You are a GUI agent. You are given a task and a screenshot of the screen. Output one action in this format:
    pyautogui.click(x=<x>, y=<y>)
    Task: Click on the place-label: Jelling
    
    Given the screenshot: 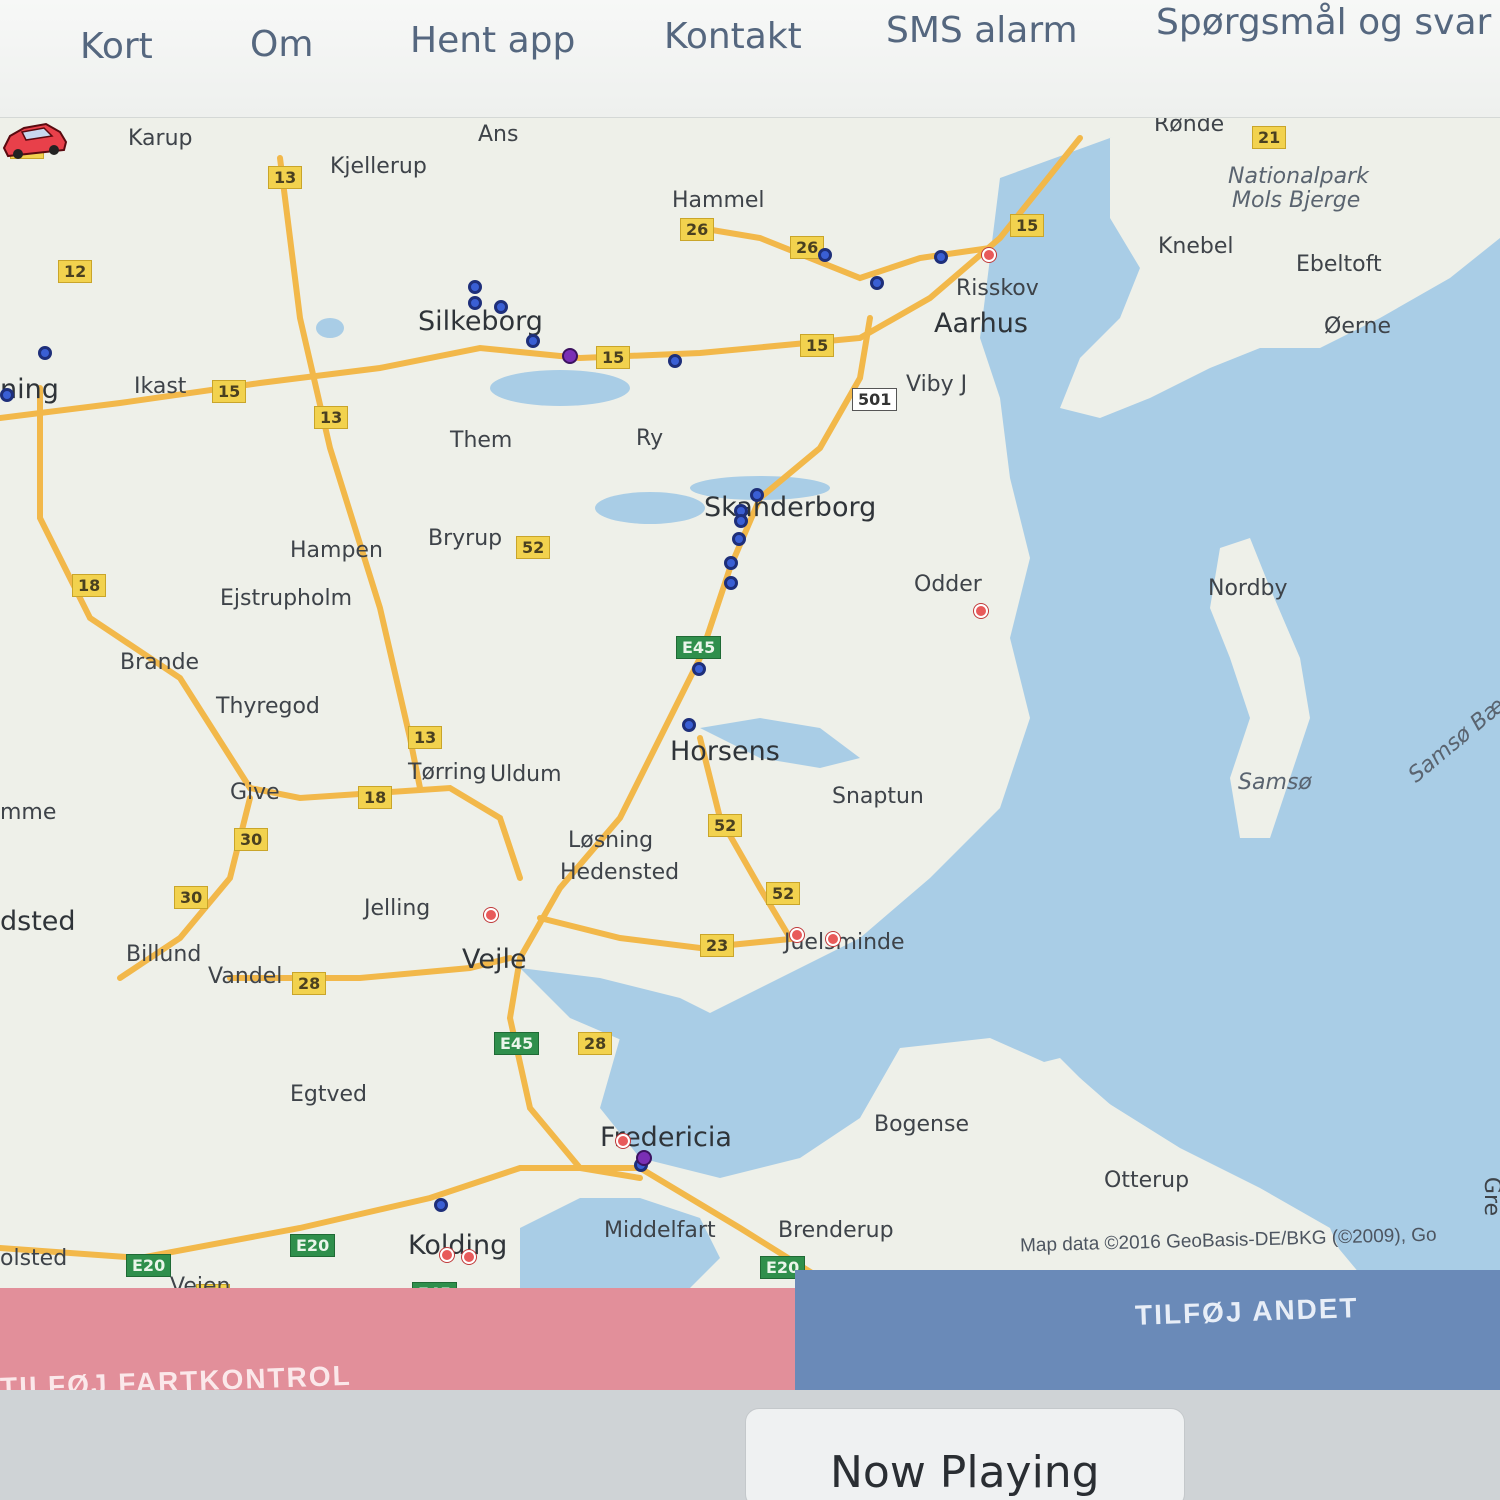 What is the action you would take?
    pyautogui.click(x=397, y=908)
    